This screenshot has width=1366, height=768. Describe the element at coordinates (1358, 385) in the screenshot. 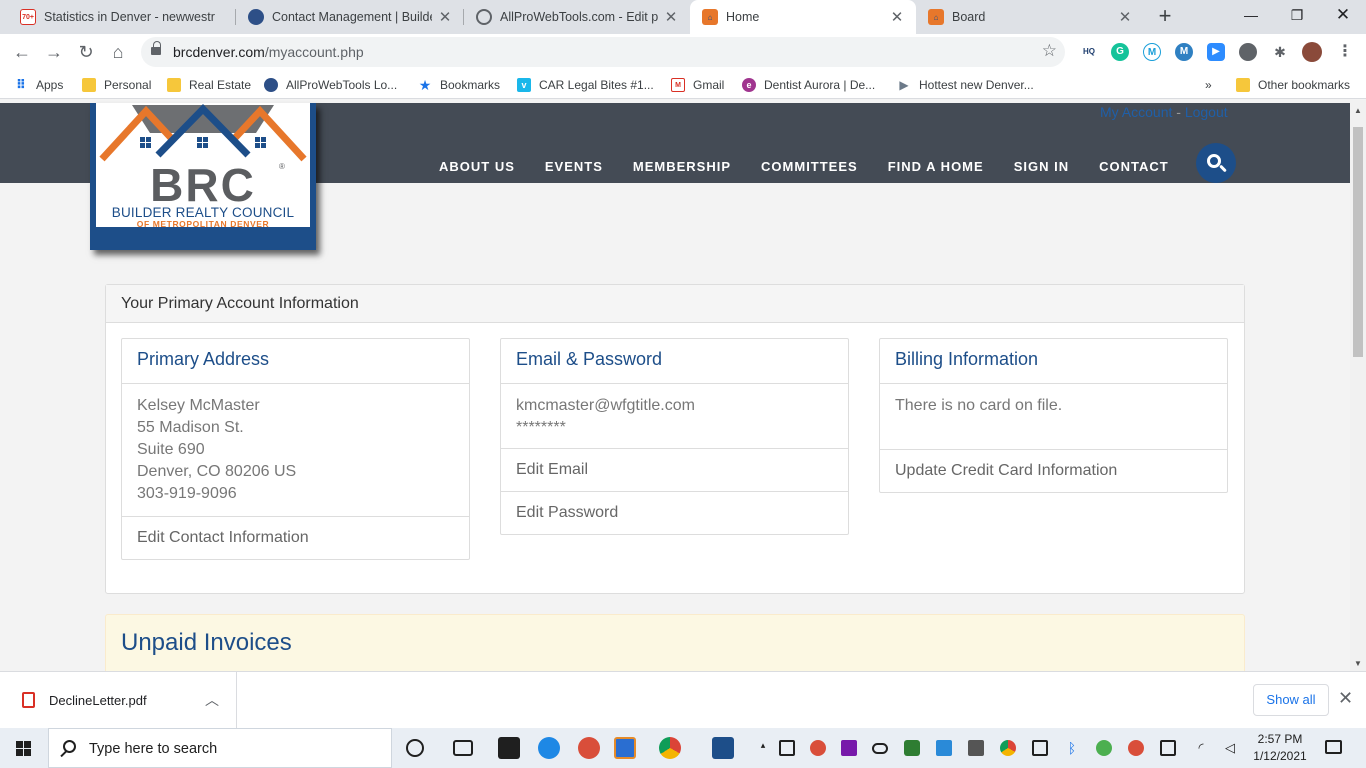

I see `page-scrollbar: ▲ ▼` at that location.